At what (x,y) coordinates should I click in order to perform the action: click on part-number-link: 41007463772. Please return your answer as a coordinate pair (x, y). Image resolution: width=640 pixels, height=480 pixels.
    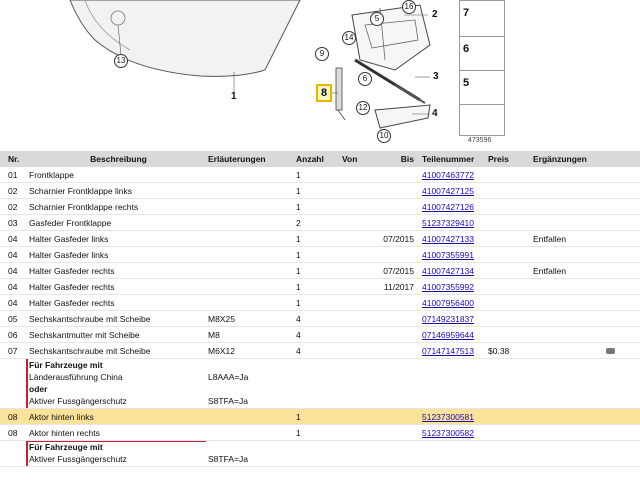
    Looking at the image, I should click on (448, 175).